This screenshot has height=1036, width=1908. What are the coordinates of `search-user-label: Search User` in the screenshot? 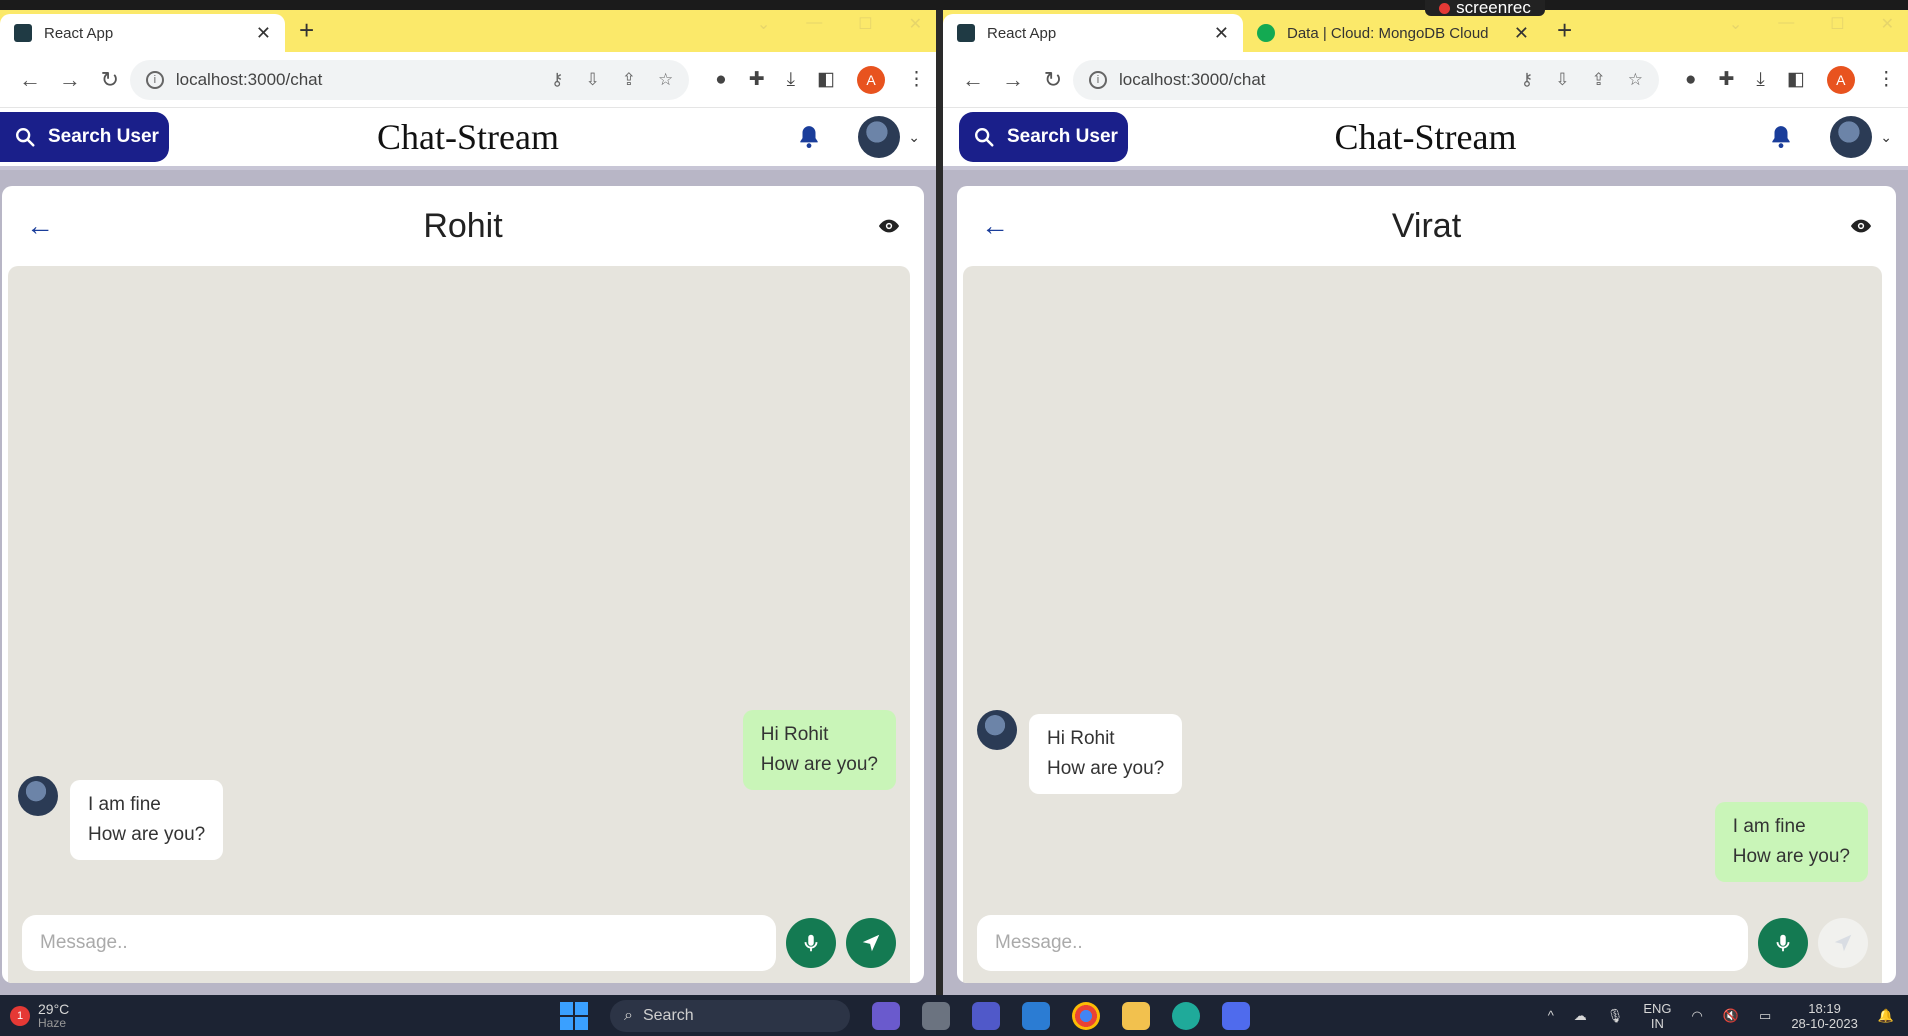 It's located at (103, 136).